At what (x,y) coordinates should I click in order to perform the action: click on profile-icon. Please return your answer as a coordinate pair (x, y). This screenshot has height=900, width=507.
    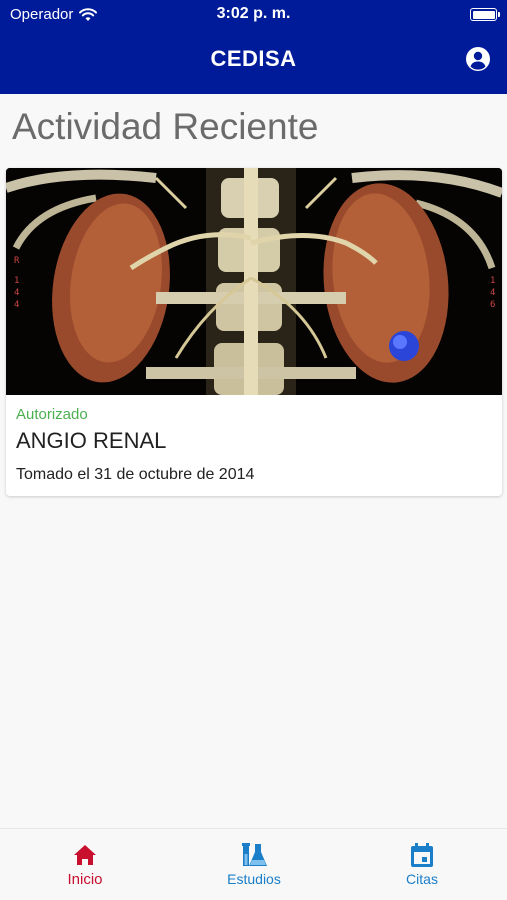
    Looking at the image, I should click on (478, 59).